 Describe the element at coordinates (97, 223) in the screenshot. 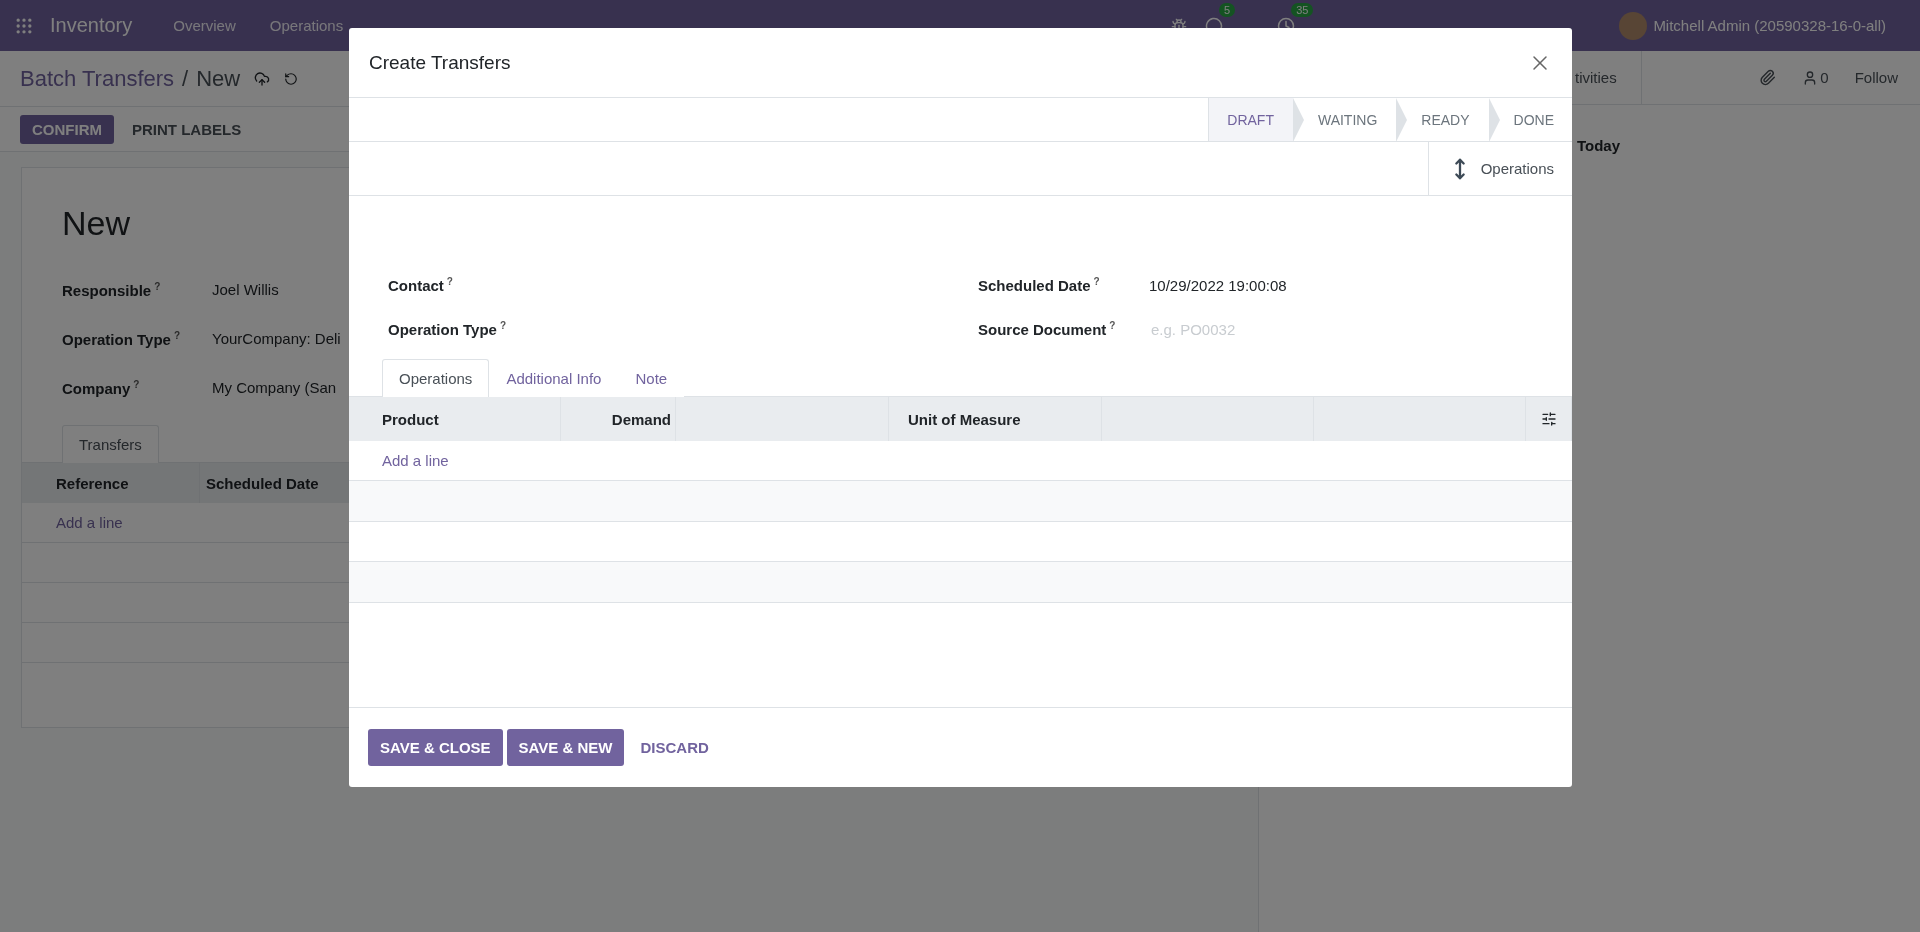

I see `record-title: New` at that location.